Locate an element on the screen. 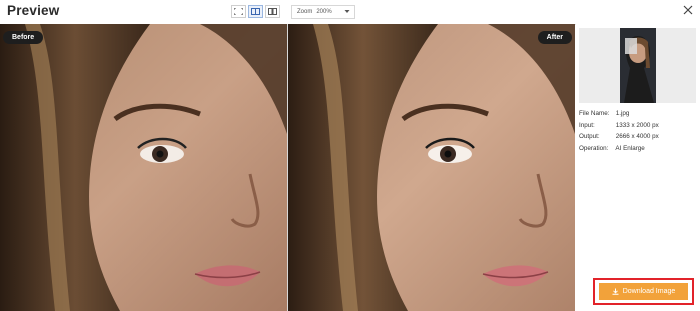 This screenshot has height=311, width=700. download-image-button: Download Image is located at coordinates (643, 291).